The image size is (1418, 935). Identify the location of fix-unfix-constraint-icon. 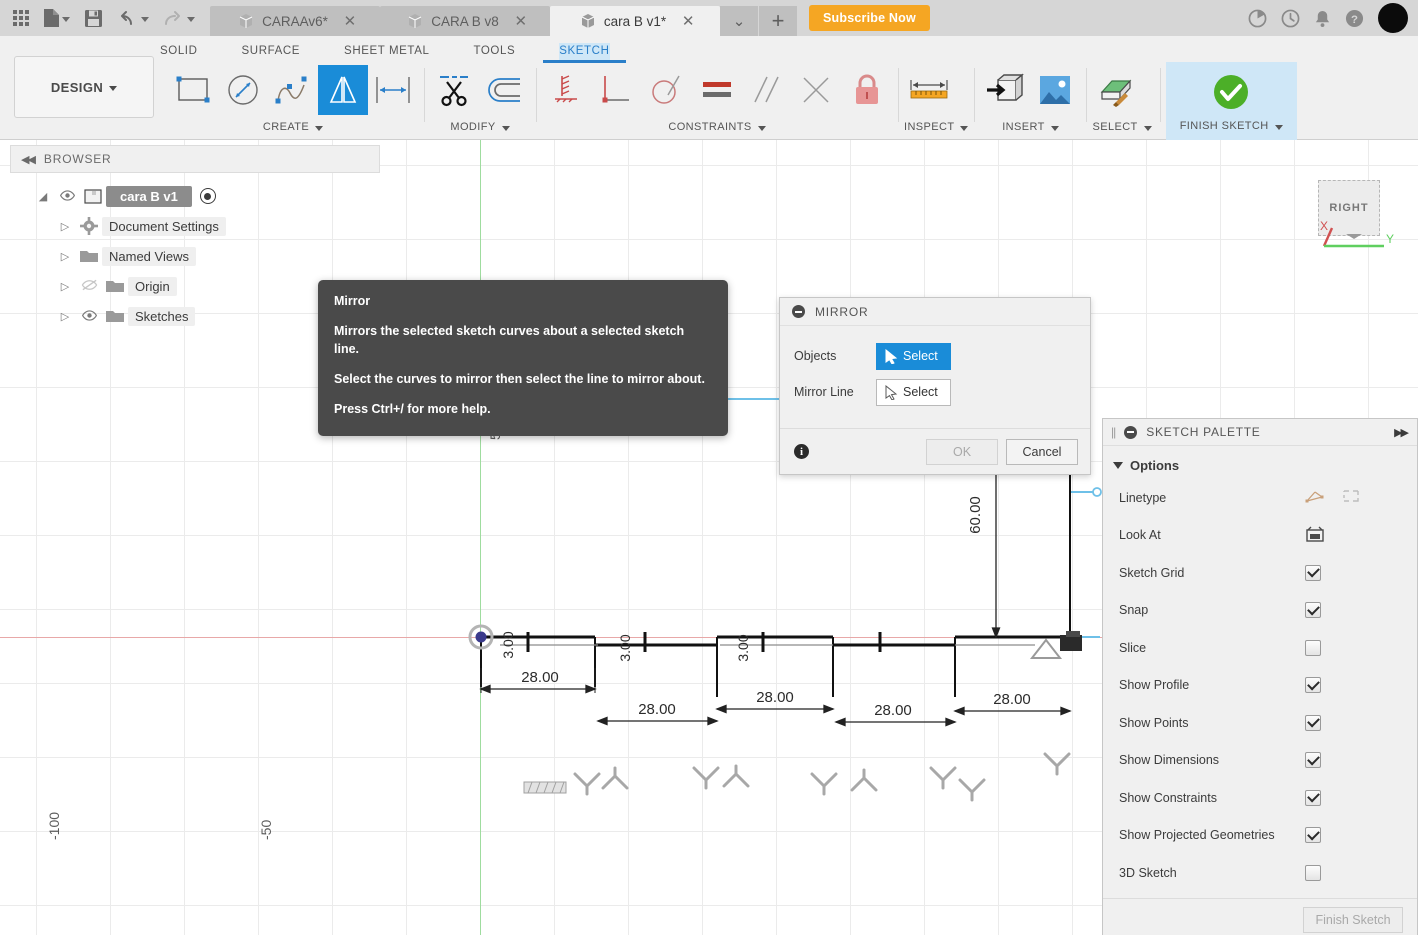
(867, 90).